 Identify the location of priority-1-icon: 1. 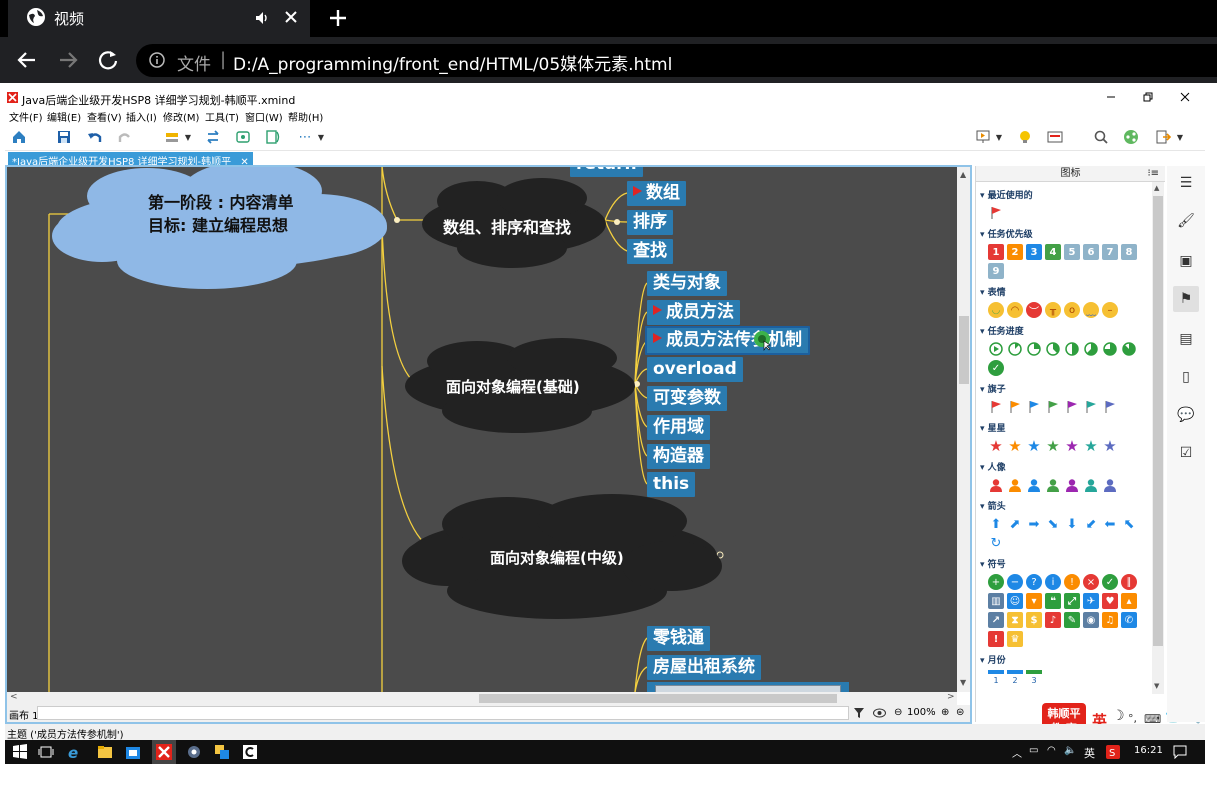
(996, 252).